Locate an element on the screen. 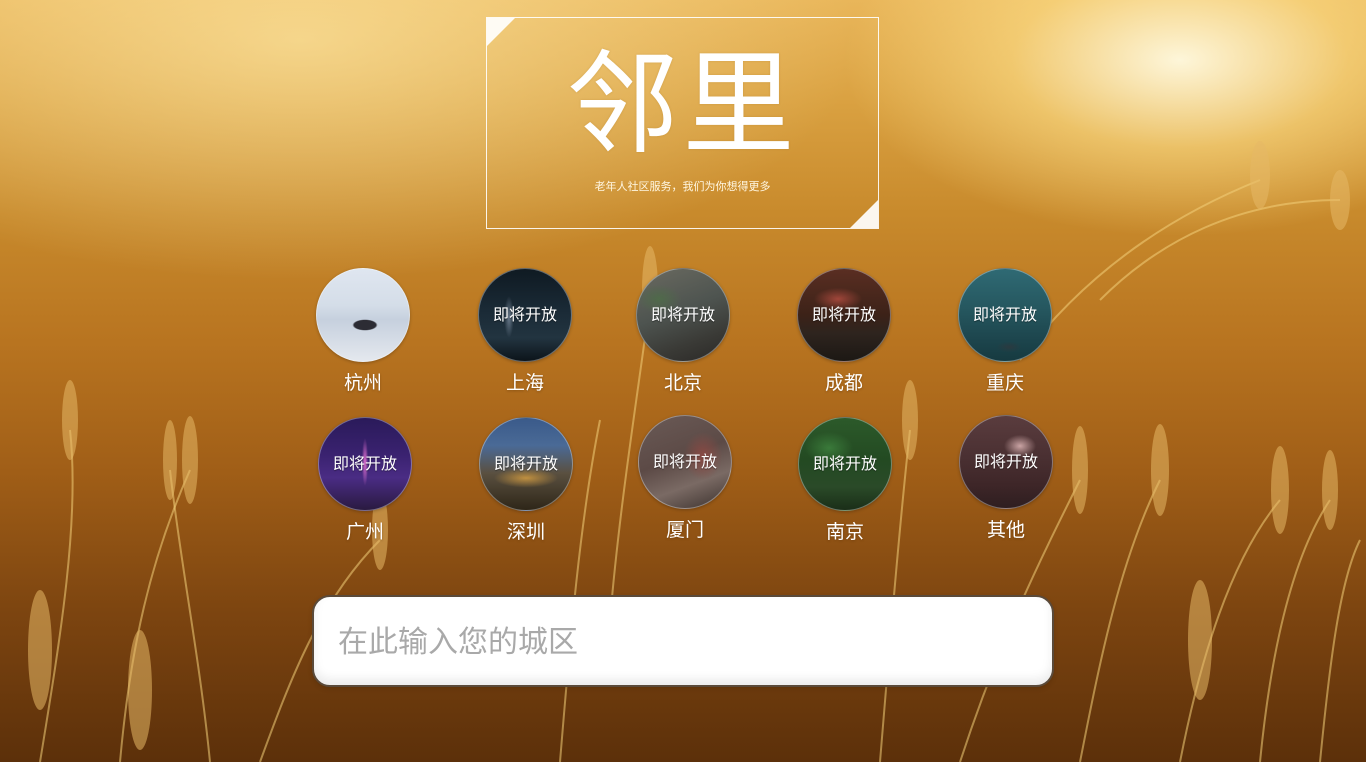  city-name: 其他 is located at coordinates (1006, 530).